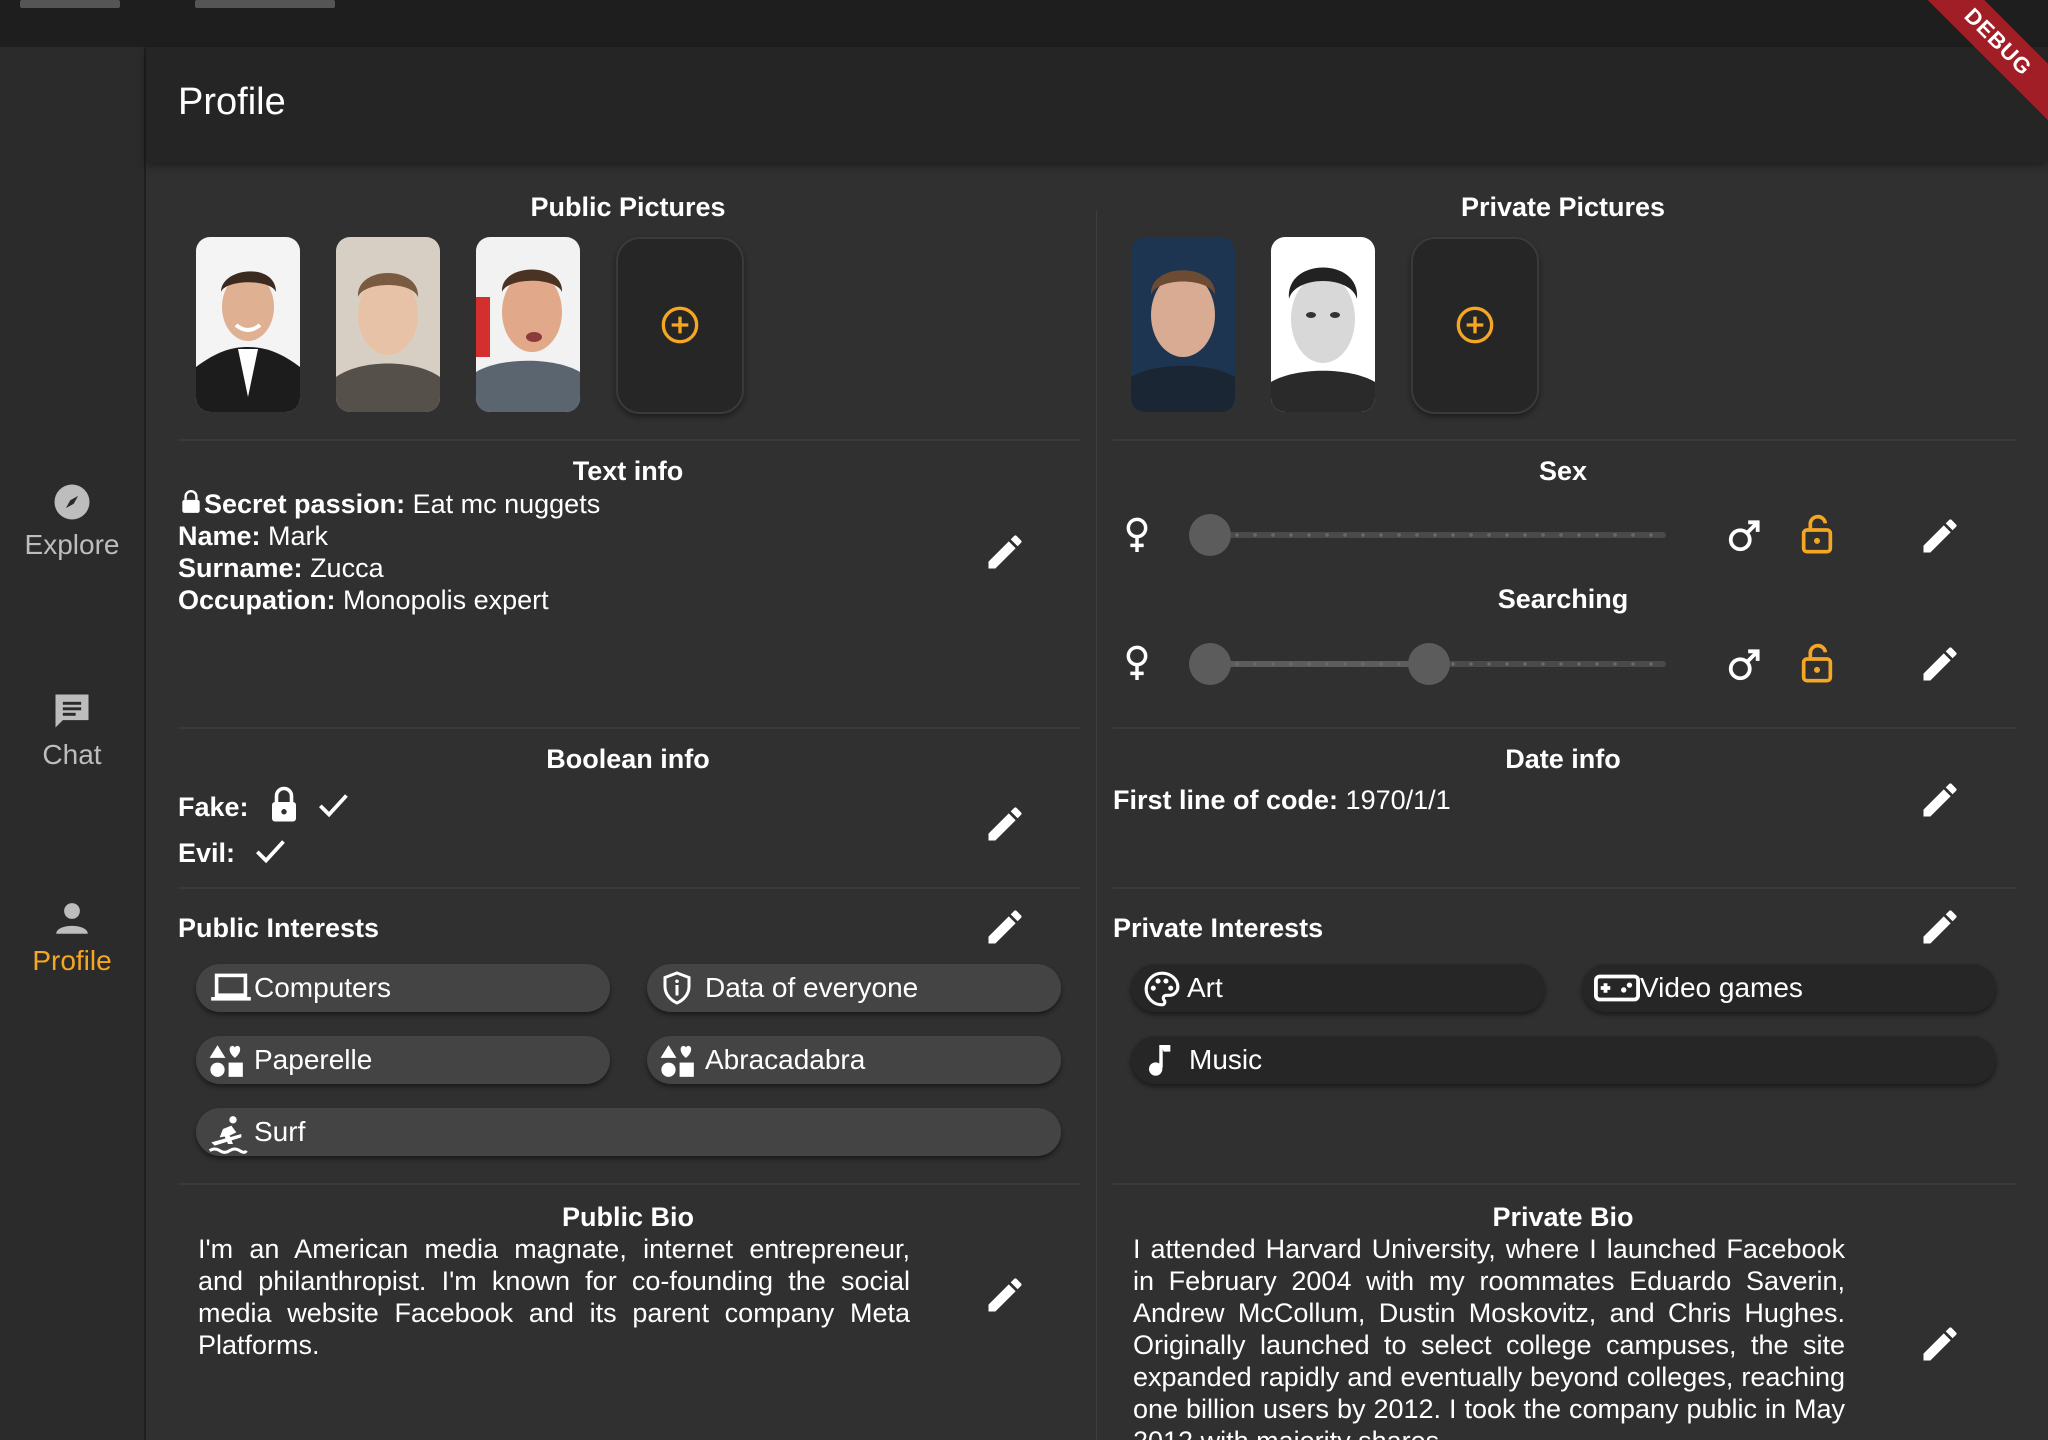  I want to click on edit-private-bio-button, so click(1940, 1344).